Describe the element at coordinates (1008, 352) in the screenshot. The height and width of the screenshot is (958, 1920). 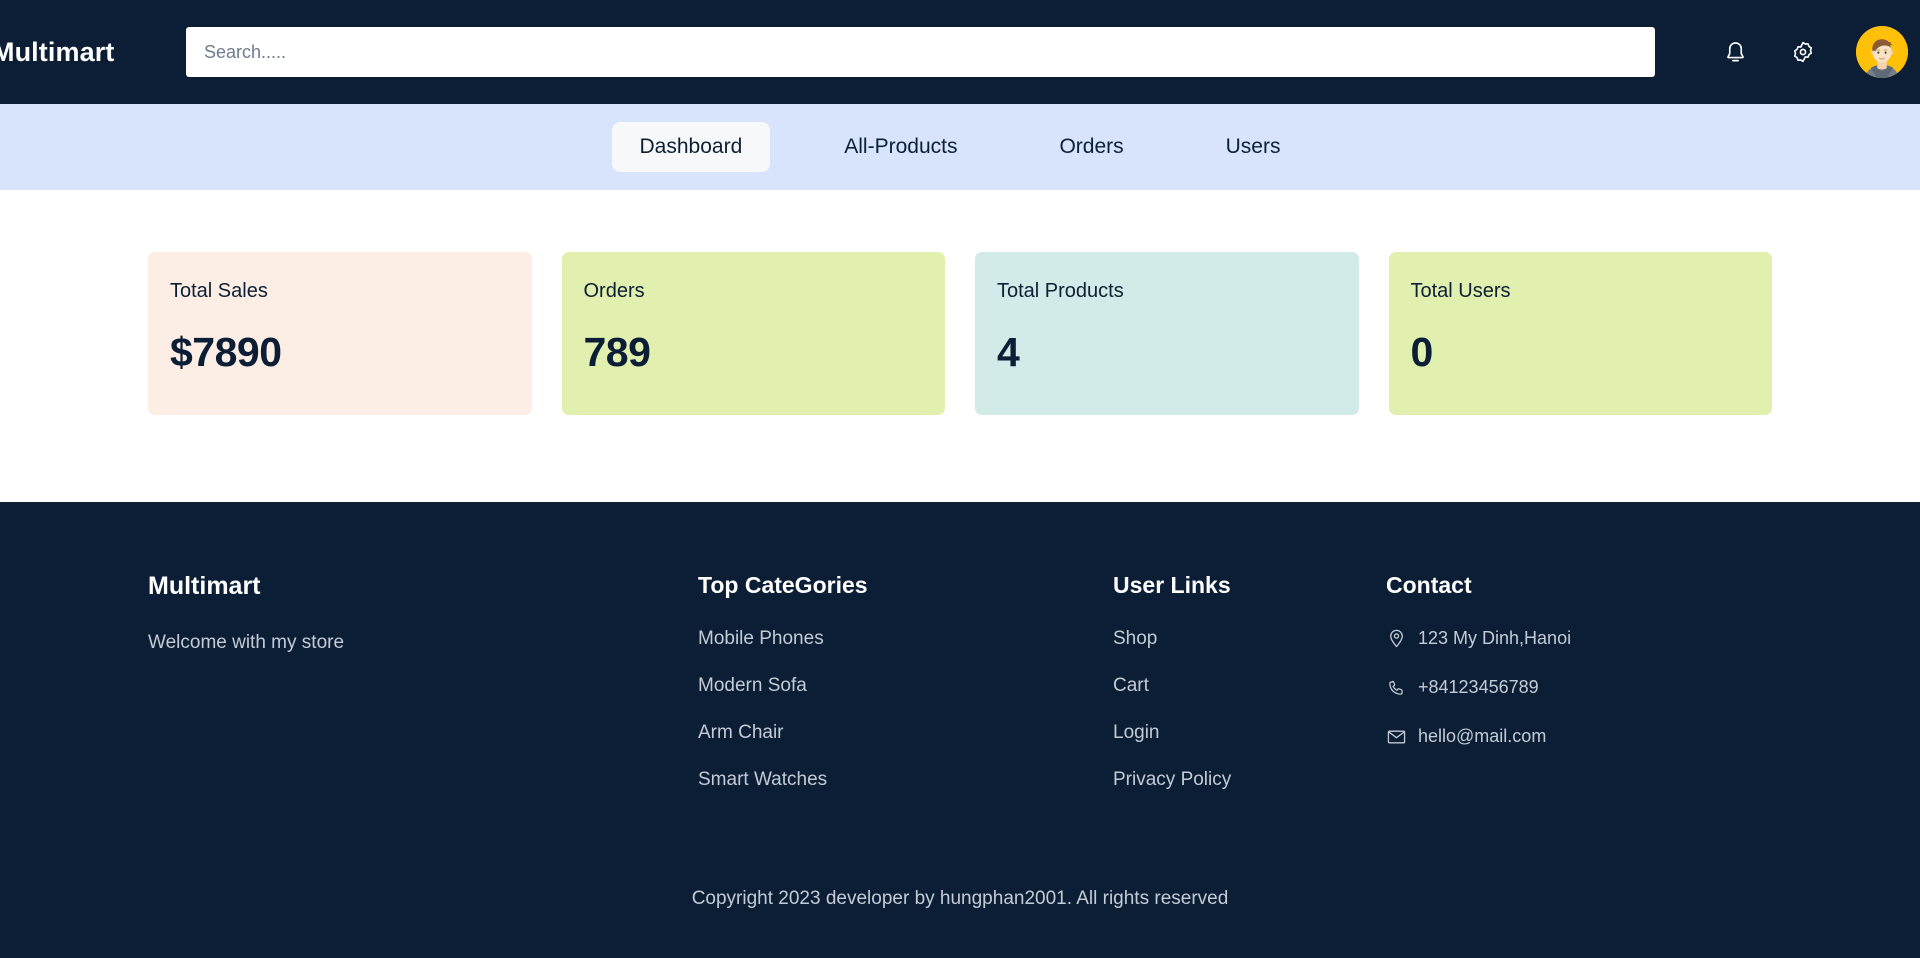
I see `stat-card-value: 4` at that location.